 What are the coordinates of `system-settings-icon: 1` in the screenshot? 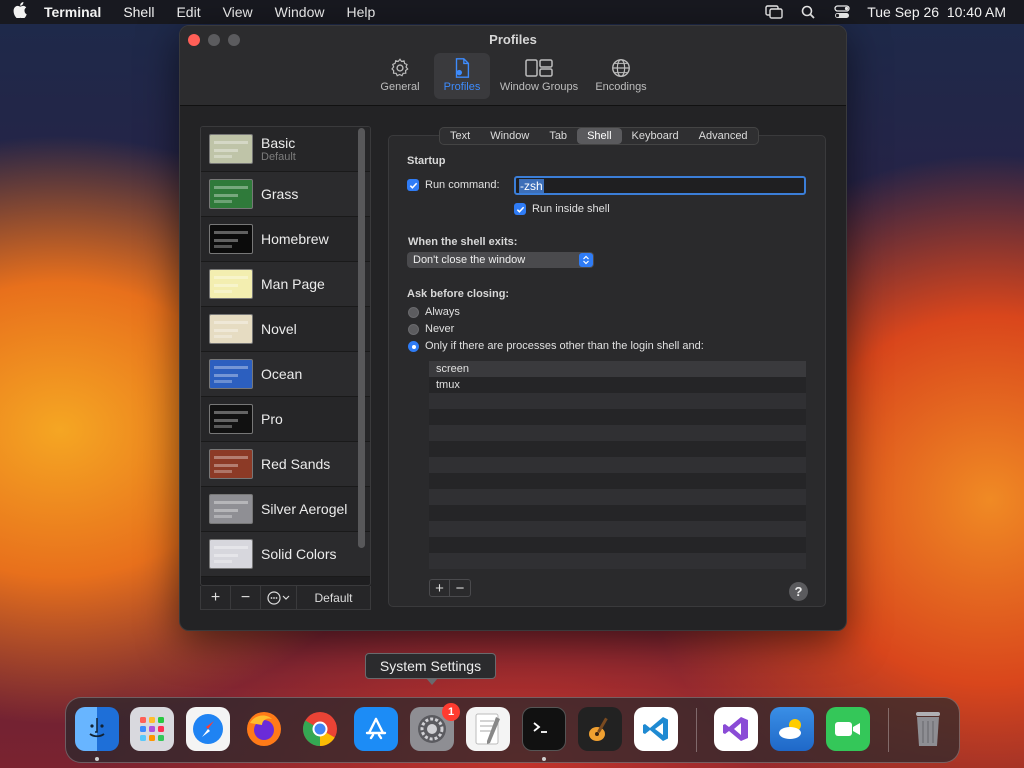 It's located at (435, 727).